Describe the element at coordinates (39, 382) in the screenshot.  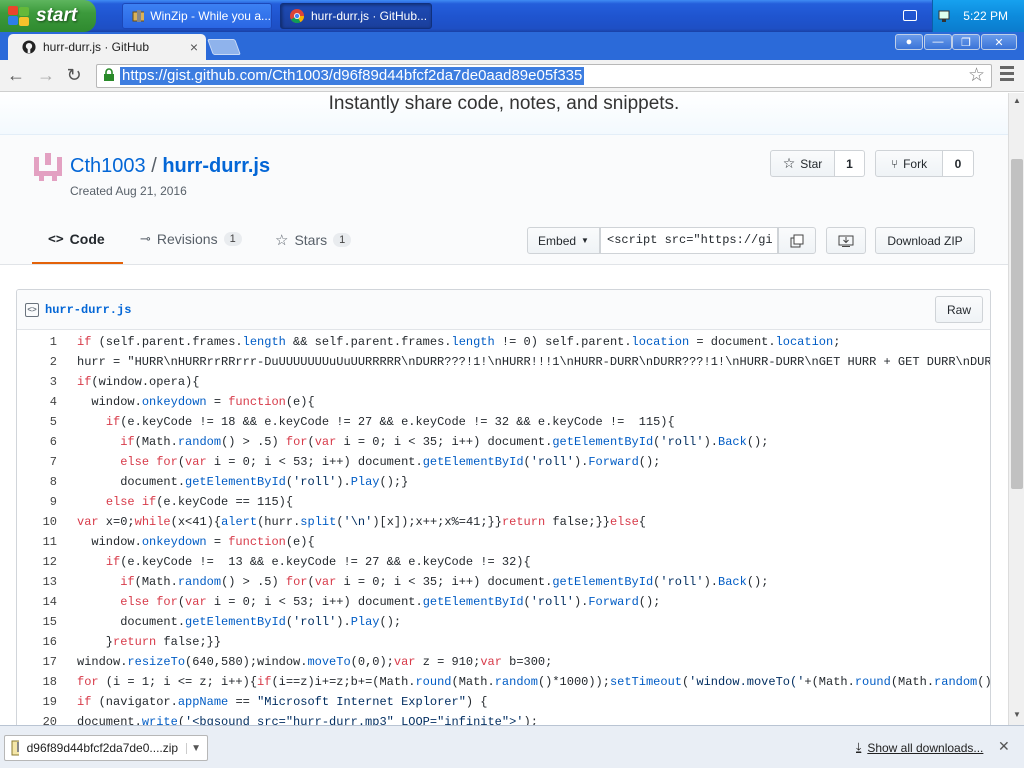
I see `line-number: 3` at that location.